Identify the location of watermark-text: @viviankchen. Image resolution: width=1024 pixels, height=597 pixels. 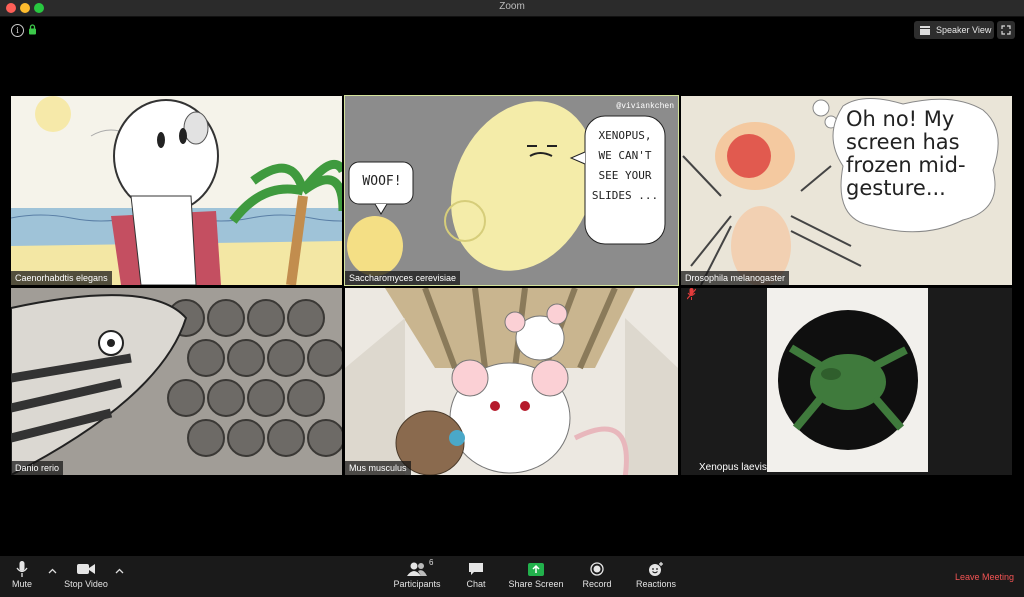
(645, 106).